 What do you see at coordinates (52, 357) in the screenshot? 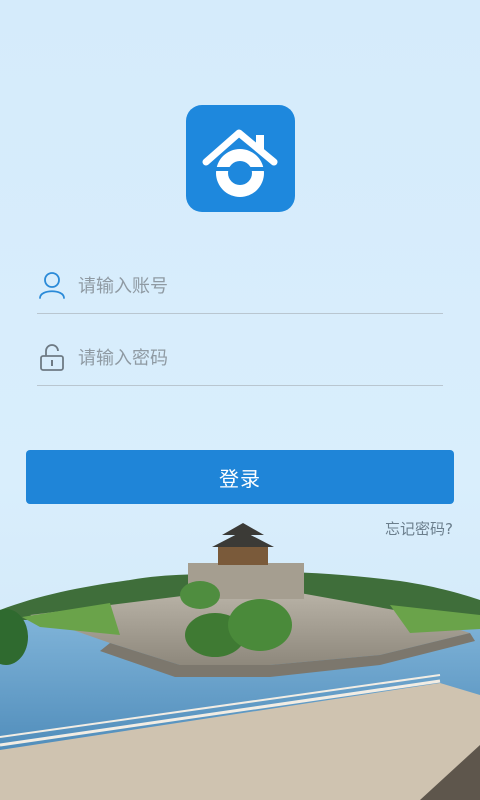
I see `lock-icon` at bounding box center [52, 357].